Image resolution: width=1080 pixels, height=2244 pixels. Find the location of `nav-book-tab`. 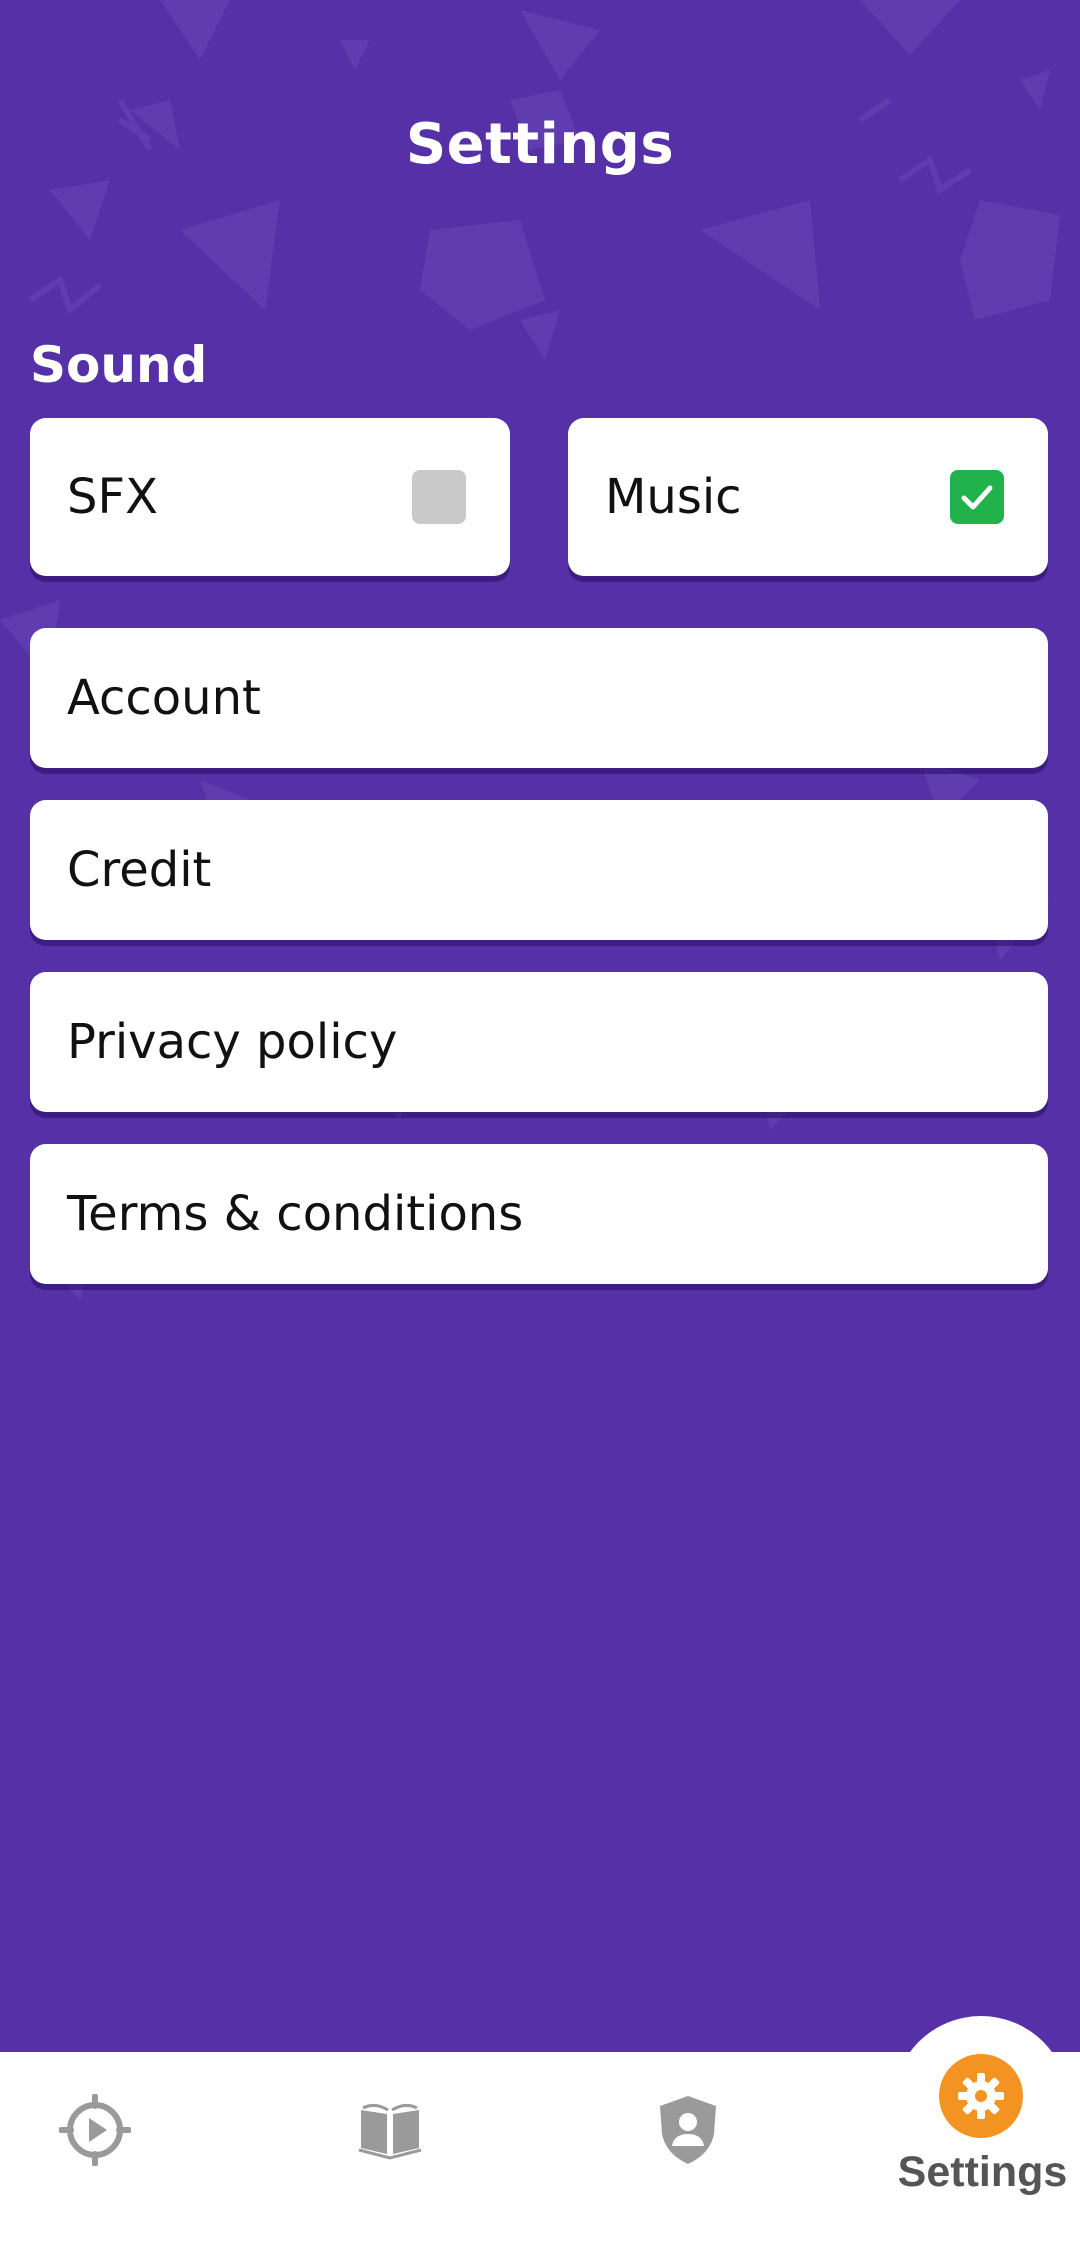

nav-book-tab is located at coordinates (390, 2130).